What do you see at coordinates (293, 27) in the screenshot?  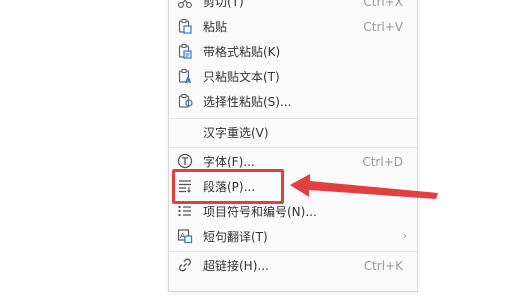 I see `menu-item-paste: 粘贴 Ctrl+V` at bounding box center [293, 27].